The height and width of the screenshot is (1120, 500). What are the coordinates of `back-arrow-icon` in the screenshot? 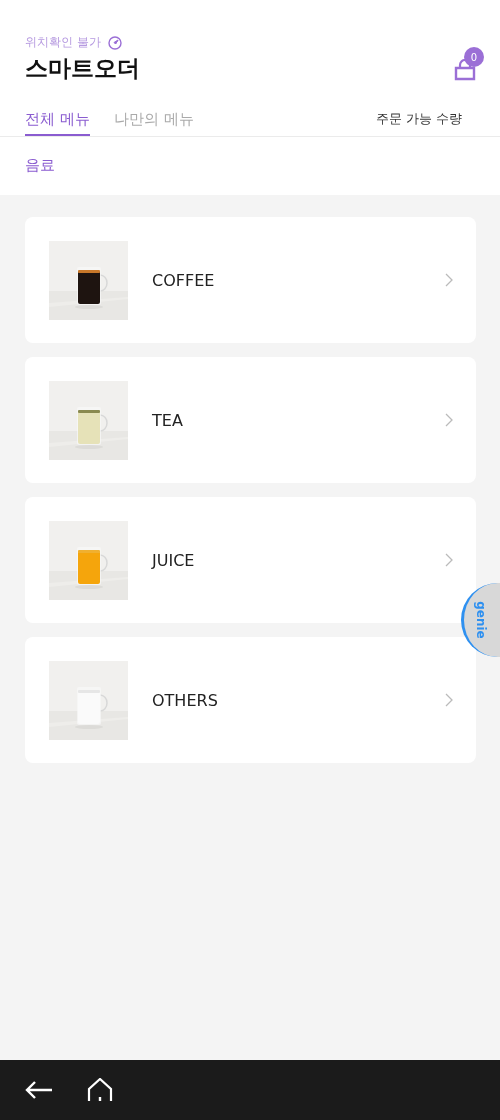 It's located at (39, 1090).